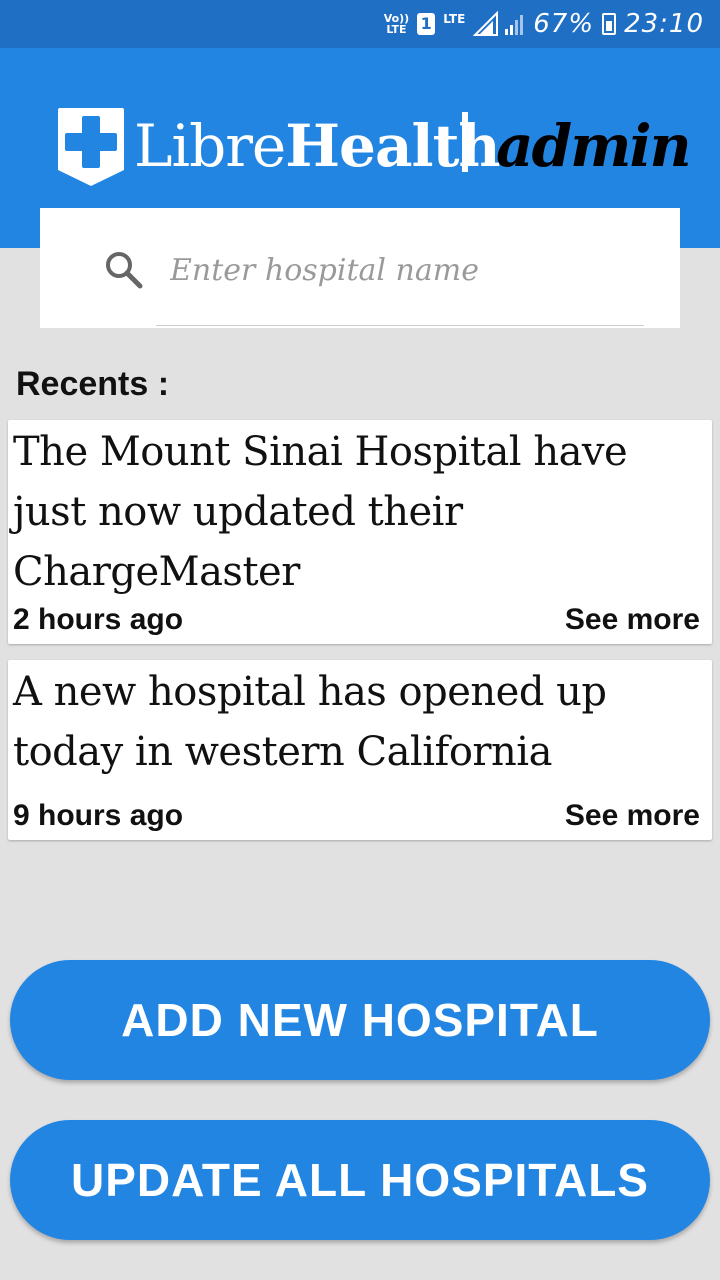 This screenshot has width=720, height=1280. Describe the element at coordinates (124, 270) in the screenshot. I see `search-icon` at that location.